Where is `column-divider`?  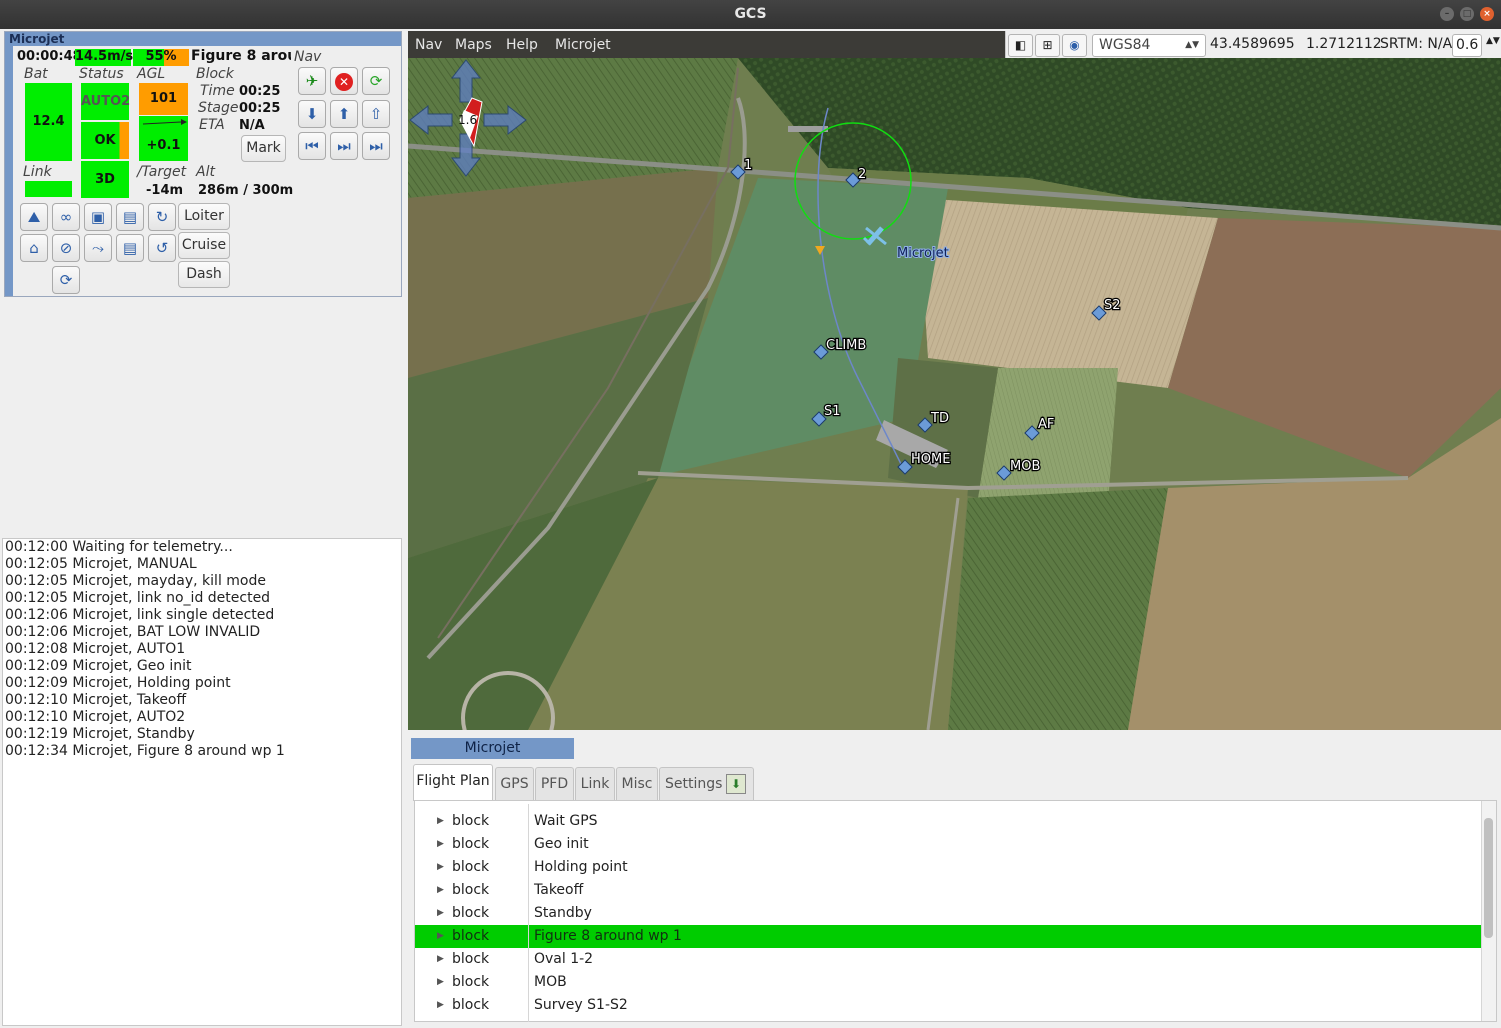
column-divider is located at coordinates (528, 913).